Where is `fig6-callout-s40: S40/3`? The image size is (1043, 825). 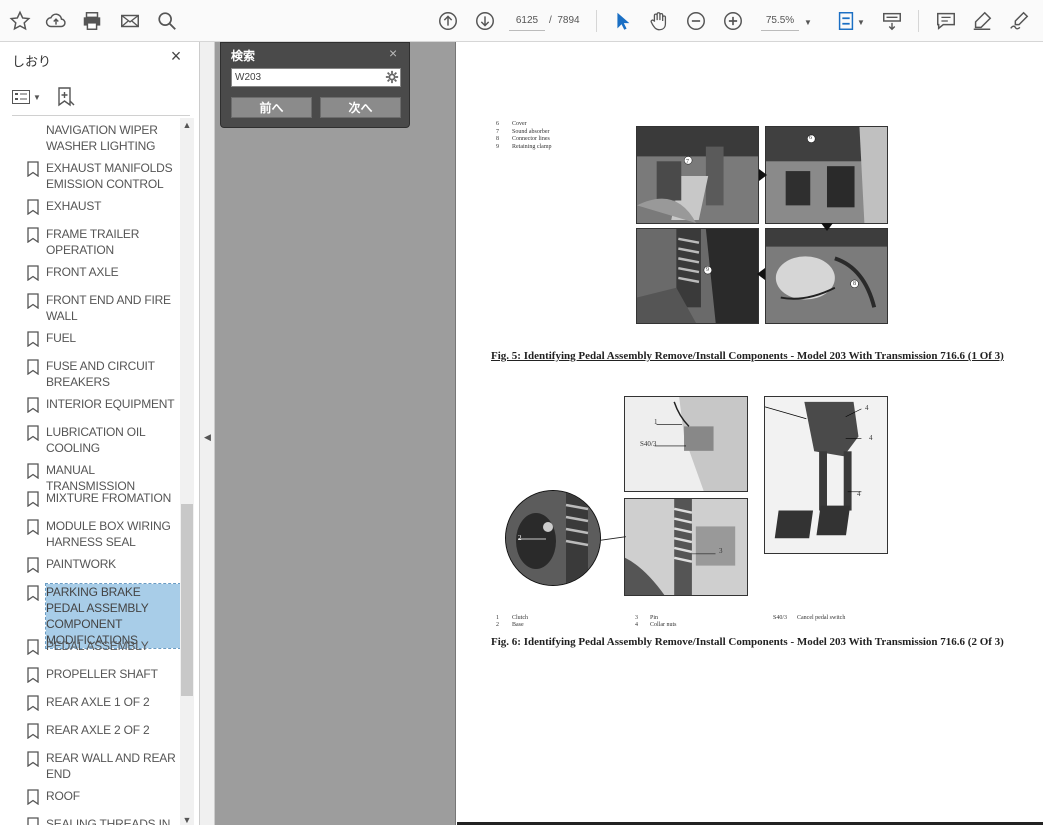 fig6-callout-s40: S40/3 is located at coordinates (648, 444).